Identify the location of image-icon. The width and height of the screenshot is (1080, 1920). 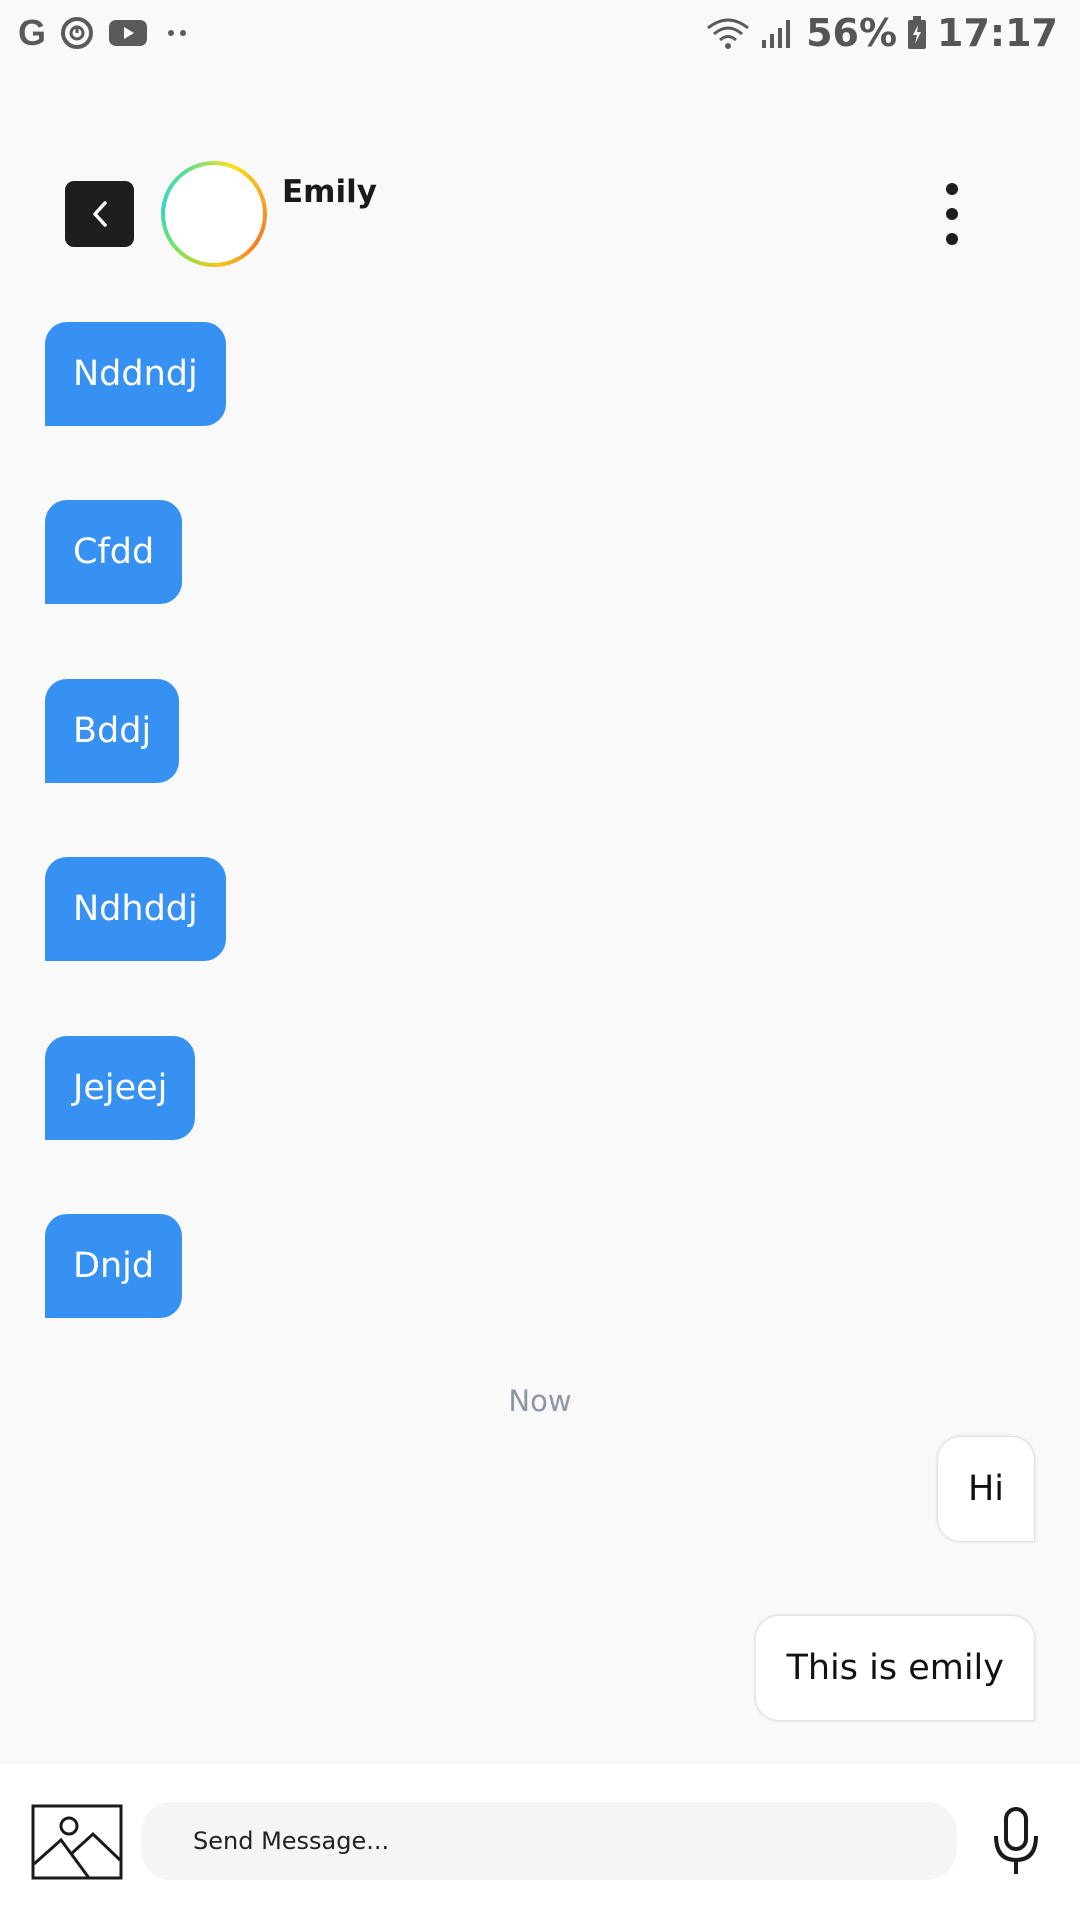
(77, 1842).